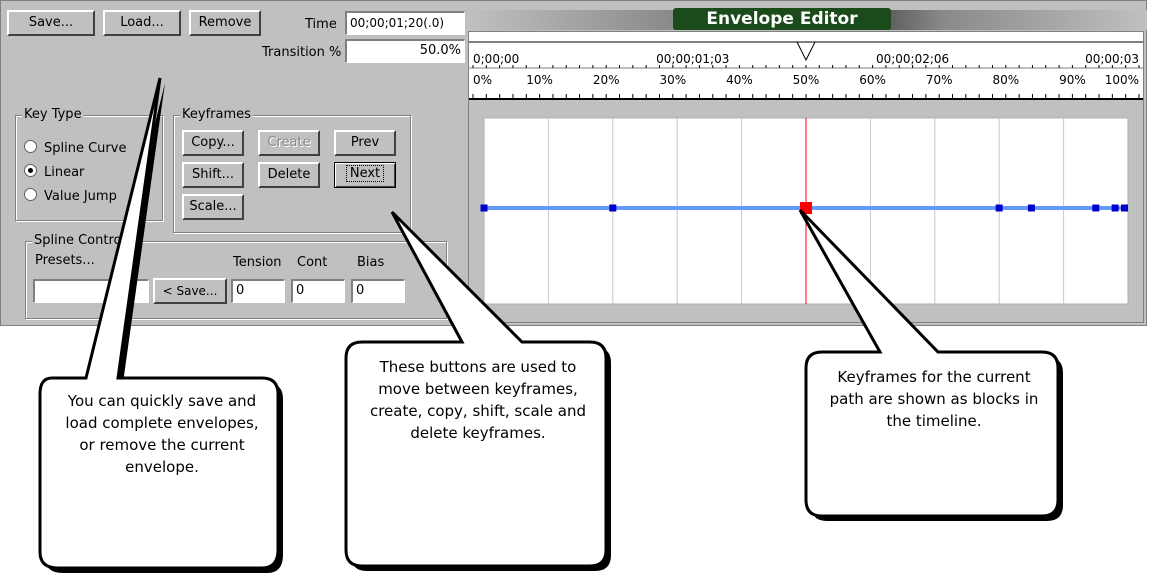 This screenshot has height=573, width=1150. I want to click on cont-label: Cont, so click(312, 262).